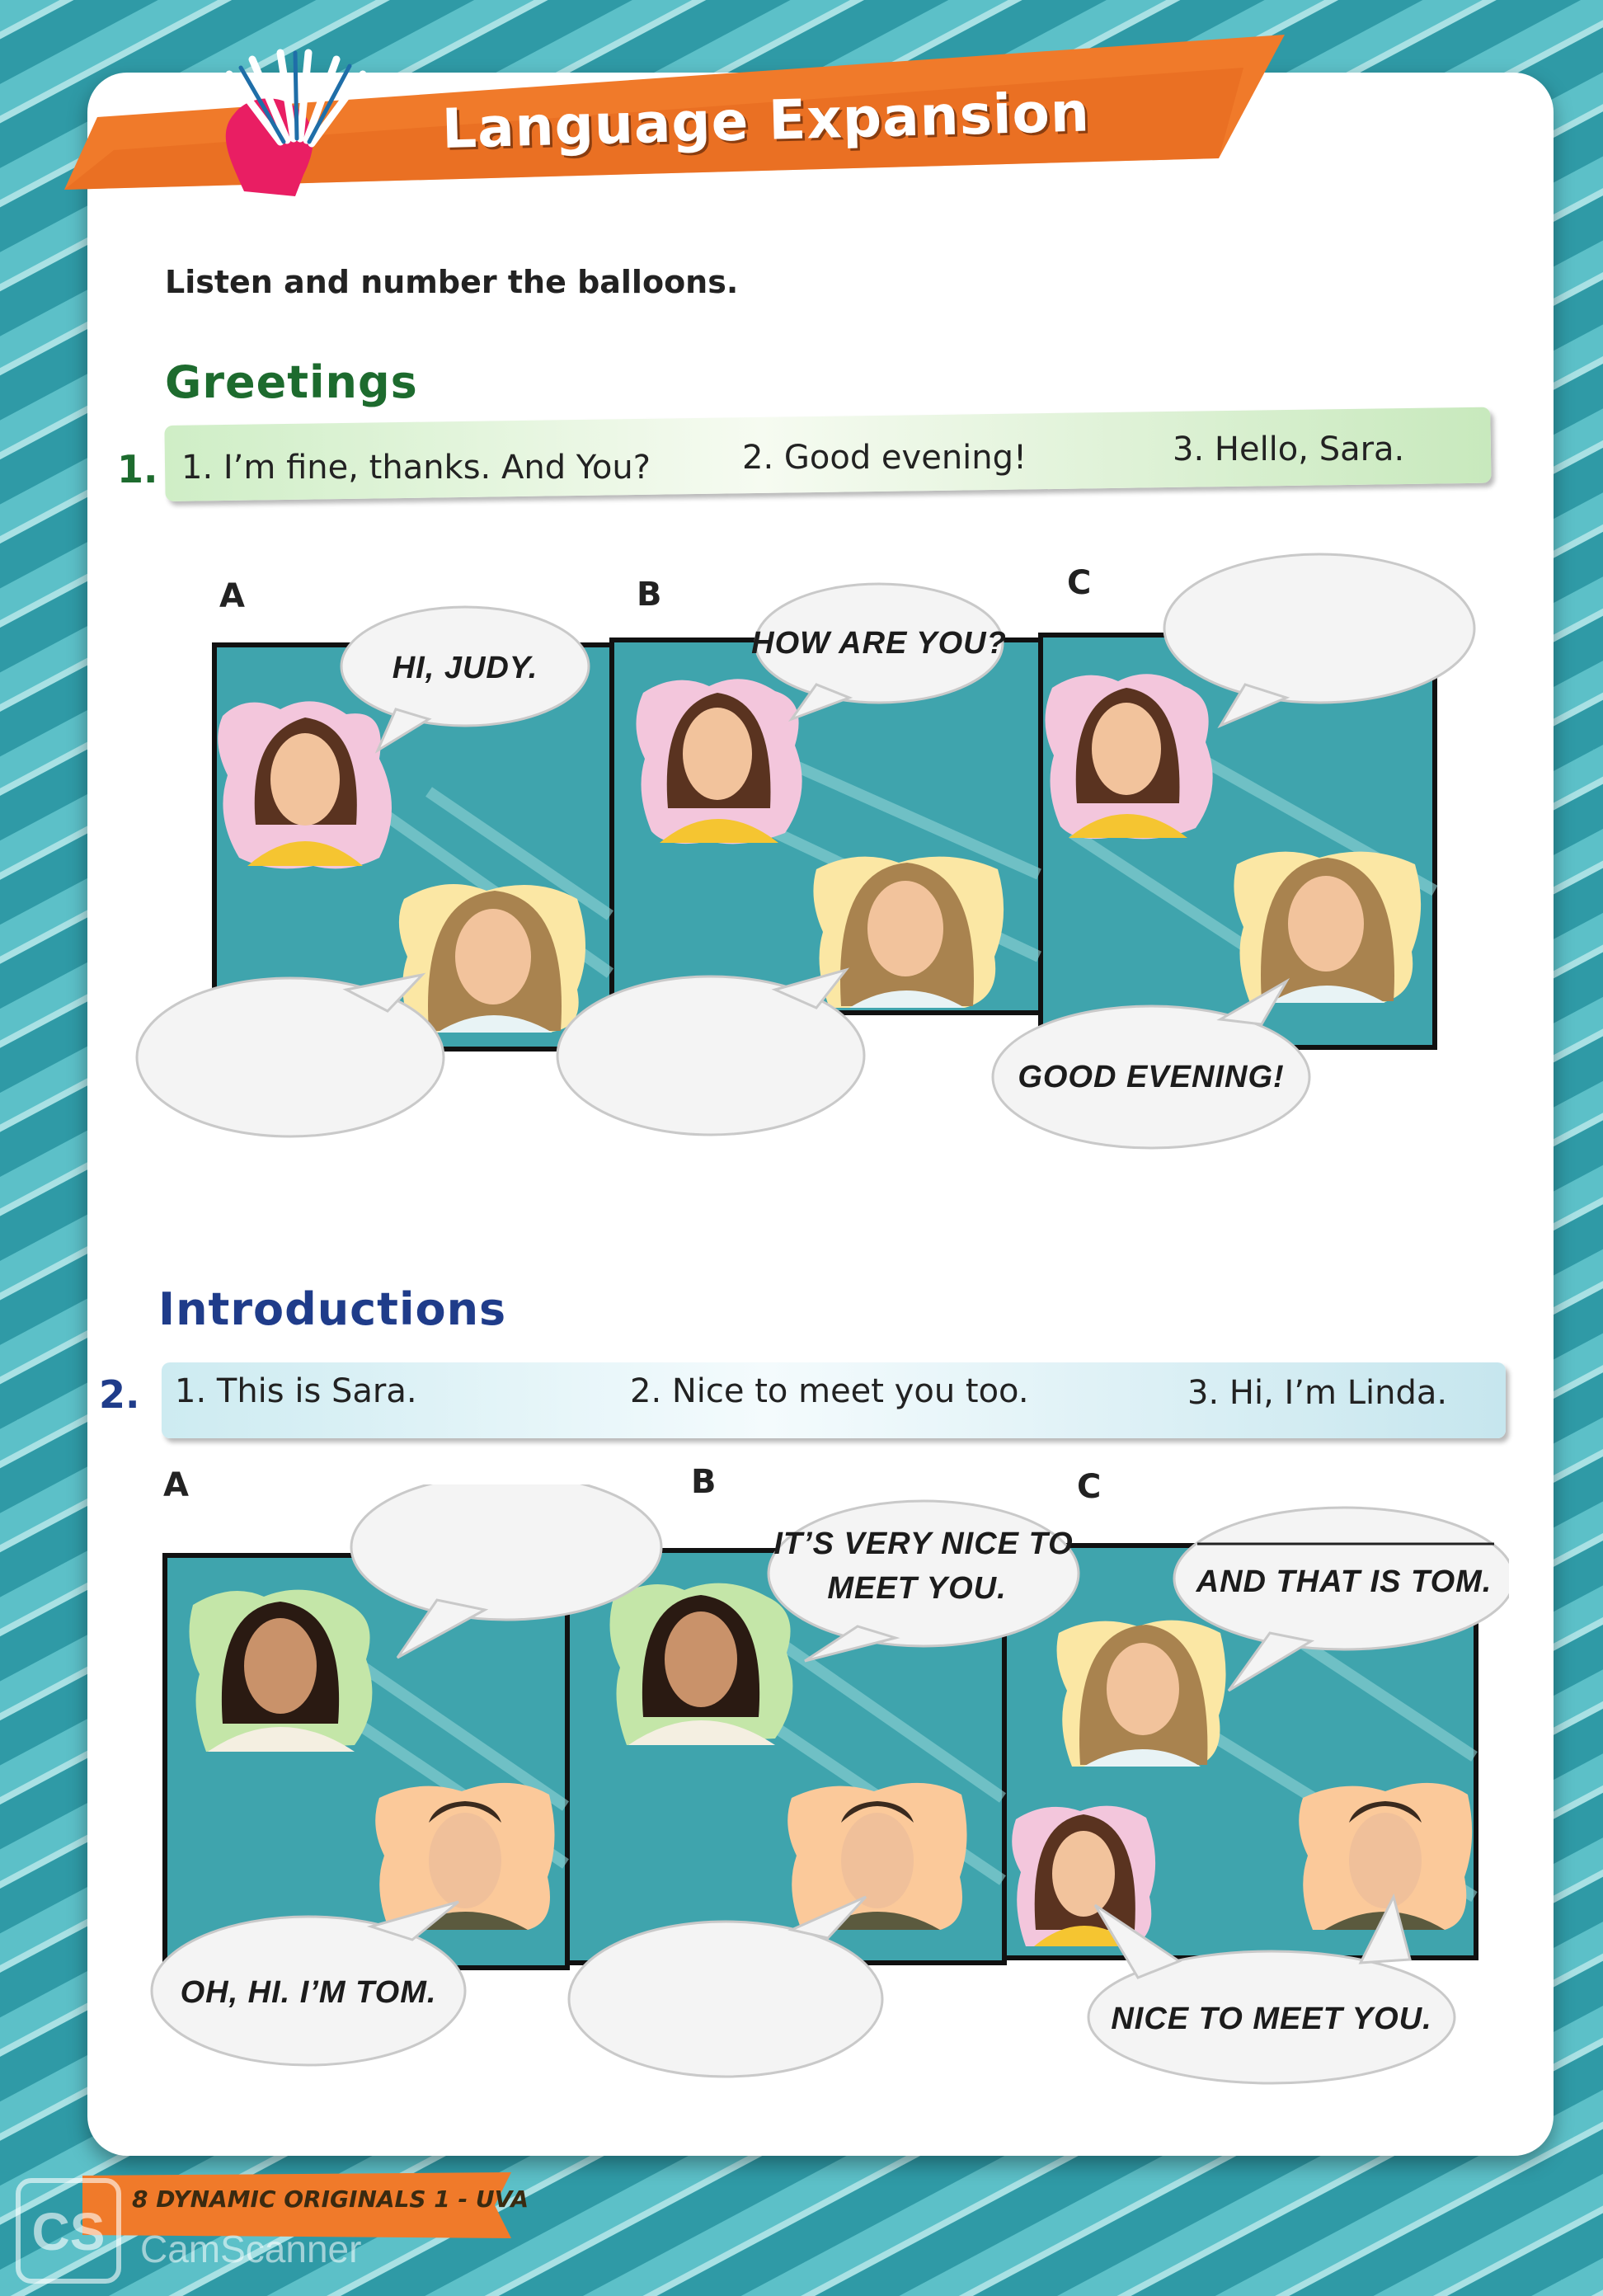  What do you see at coordinates (466, 668) in the screenshot?
I see `balloon-text-hi-judy: HI, JUDY.` at bounding box center [466, 668].